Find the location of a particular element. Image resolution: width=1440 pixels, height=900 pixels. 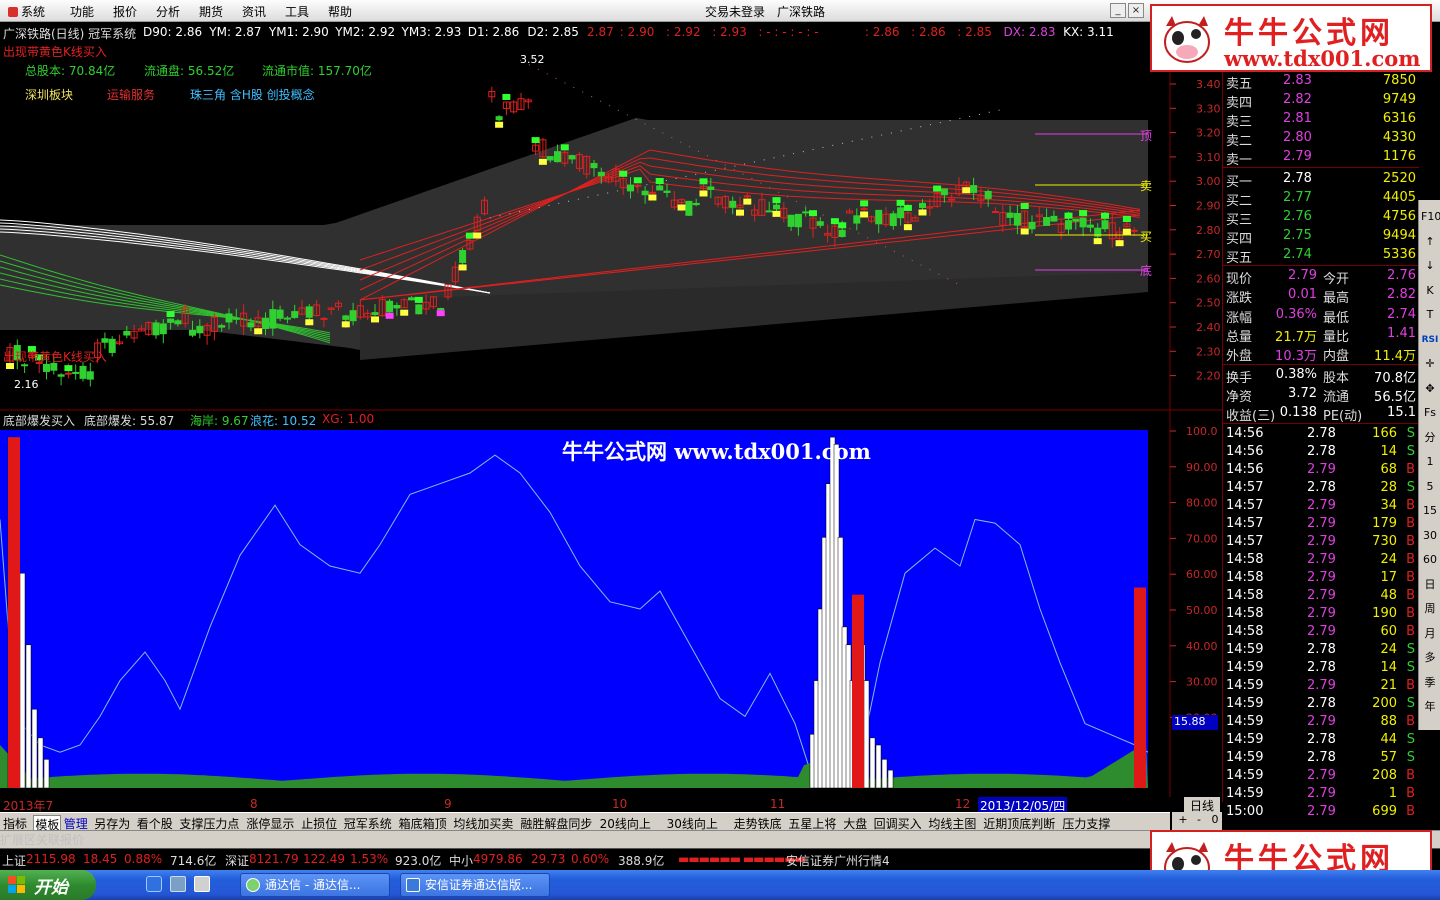

price-tick-label: 2.20 is located at coordinates (1208, 376).